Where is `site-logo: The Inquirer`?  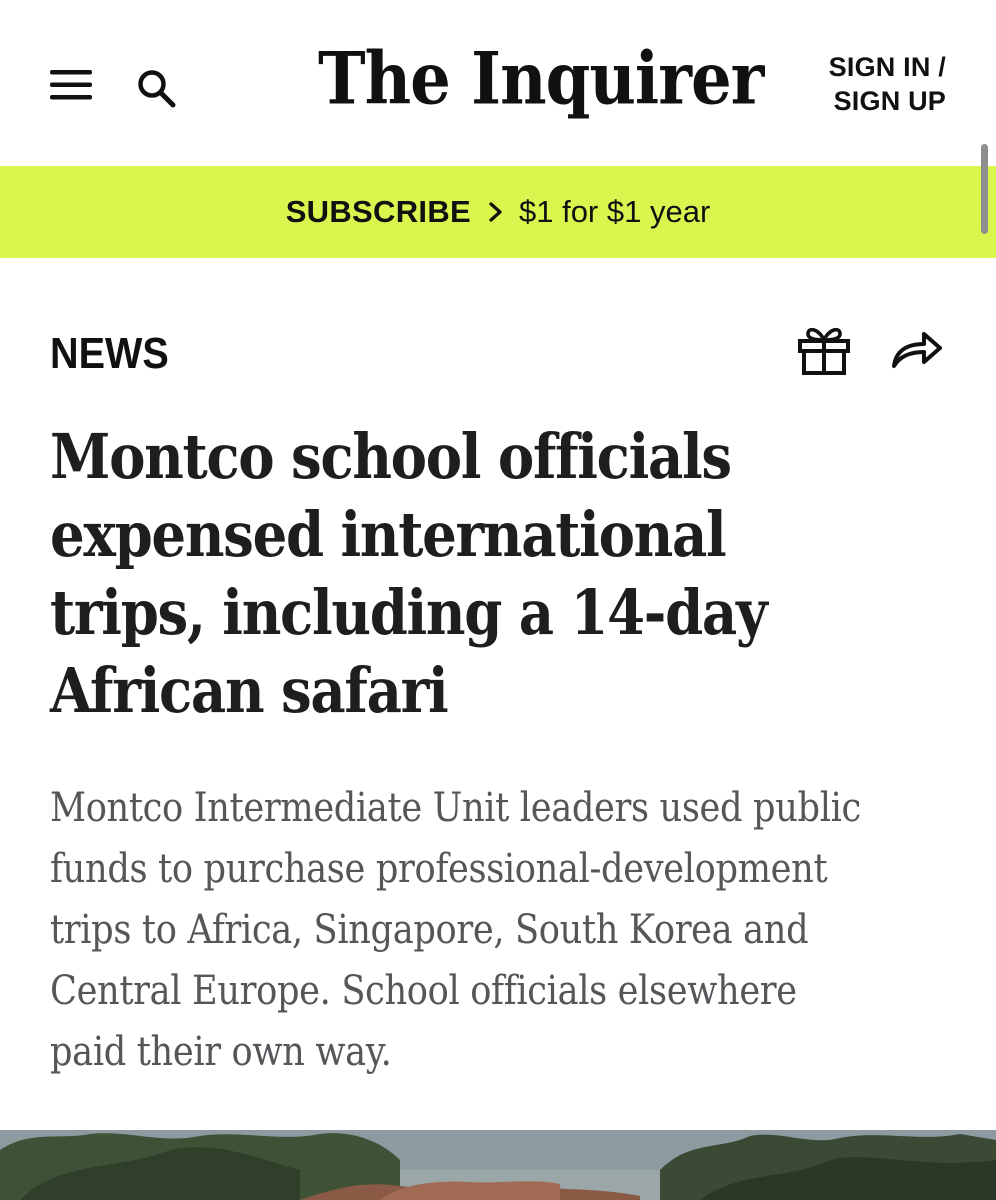
site-logo: The Inquirer is located at coordinates (541, 80).